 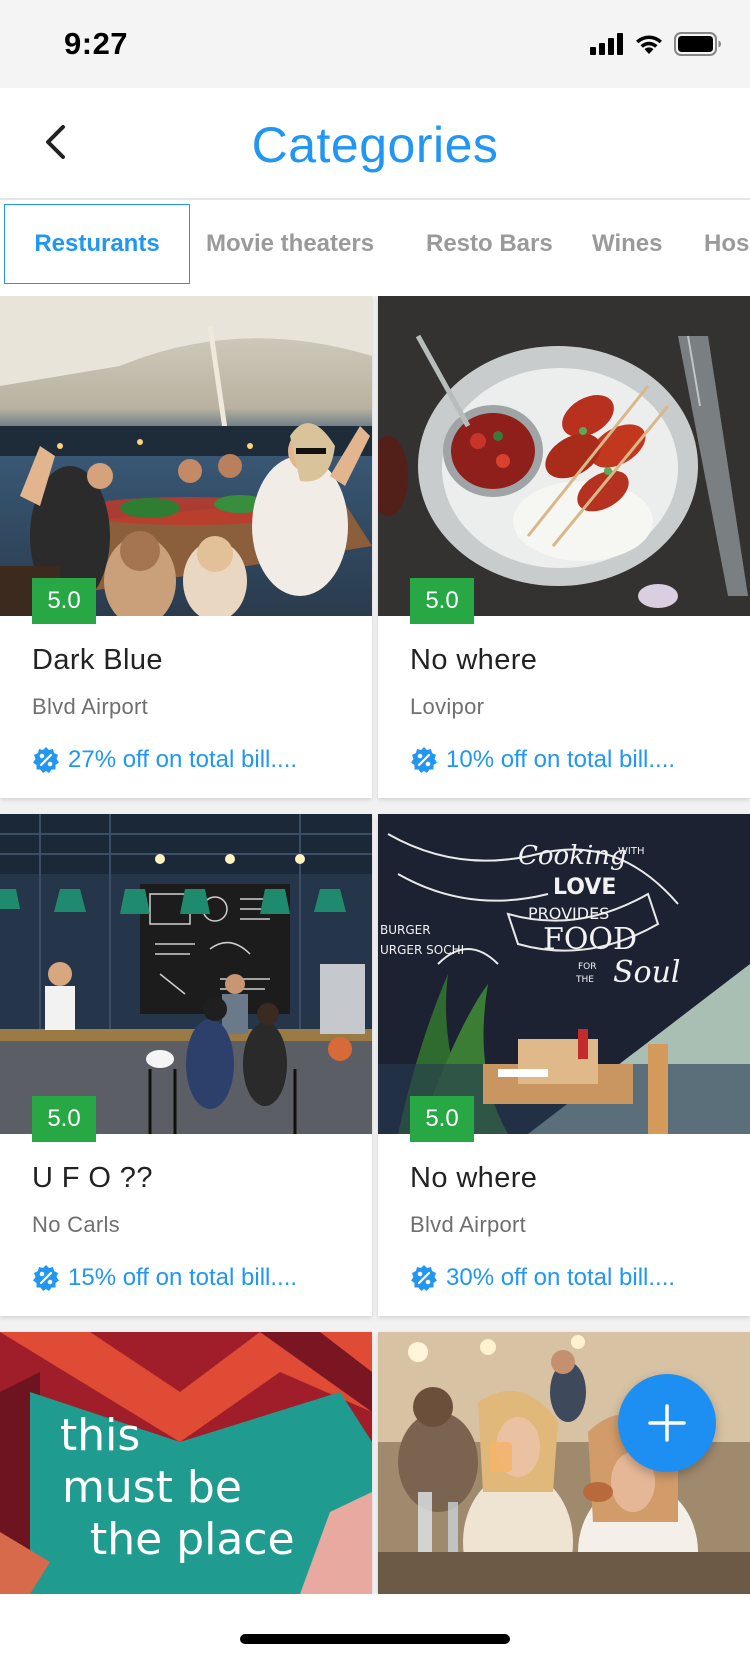 I want to click on home-indicator, so click(x=375, y=1639).